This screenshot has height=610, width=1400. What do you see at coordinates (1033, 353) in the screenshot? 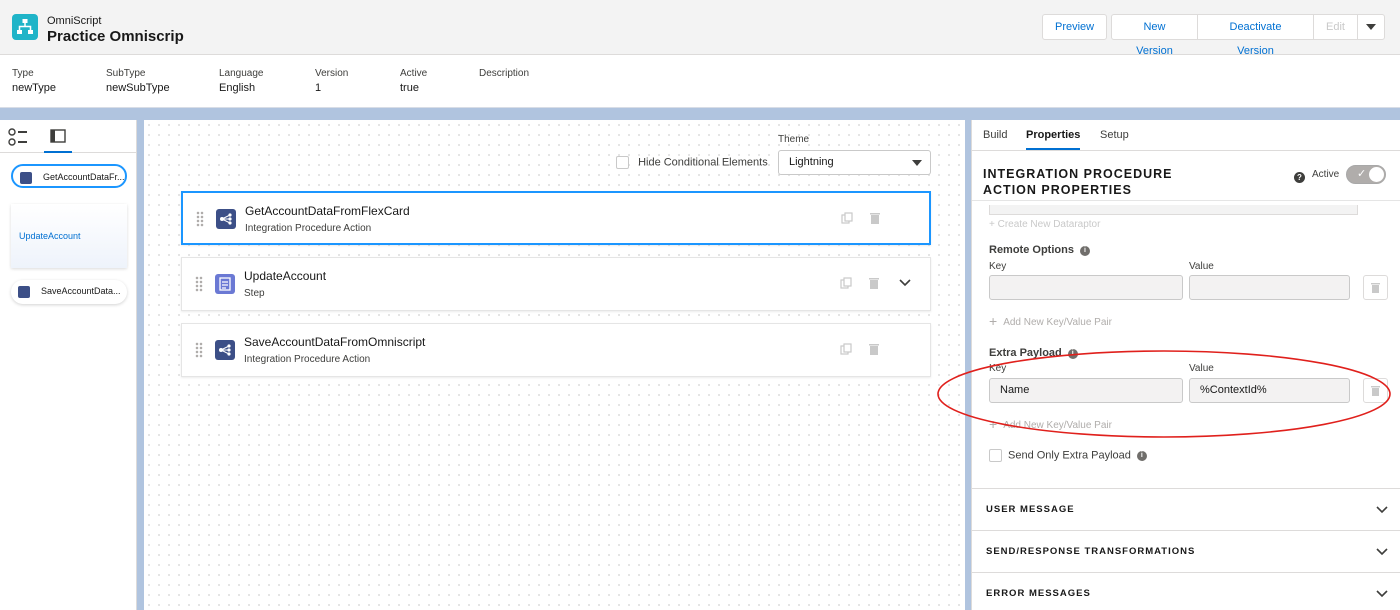
I see `extra-payload-heading: Extra Payload i` at bounding box center [1033, 353].